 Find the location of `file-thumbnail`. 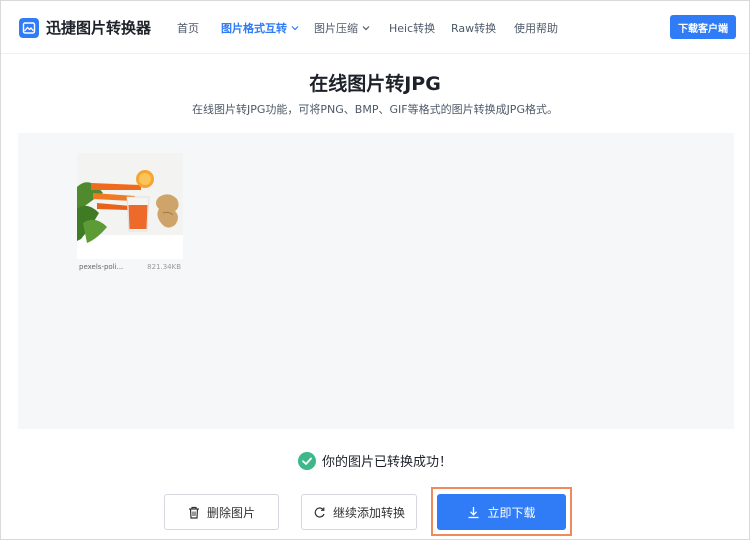

file-thumbnail is located at coordinates (130, 206).